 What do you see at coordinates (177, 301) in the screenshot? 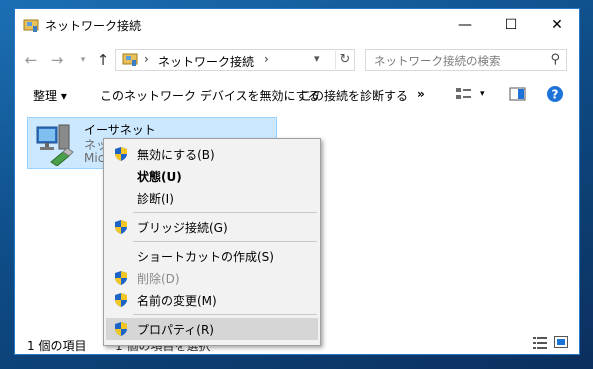
I see `menu-item-label: 名前の変更(M)` at bounding box center [177, 301].